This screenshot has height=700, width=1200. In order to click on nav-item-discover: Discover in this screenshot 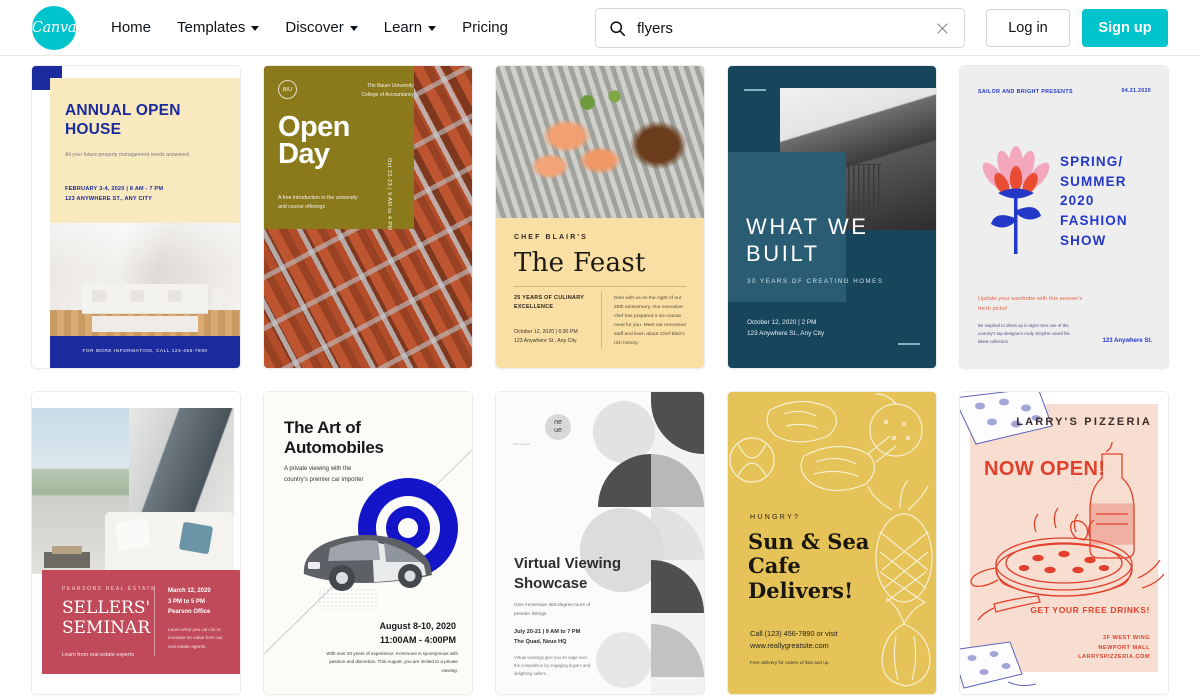, I will do `click(321, 27)`.